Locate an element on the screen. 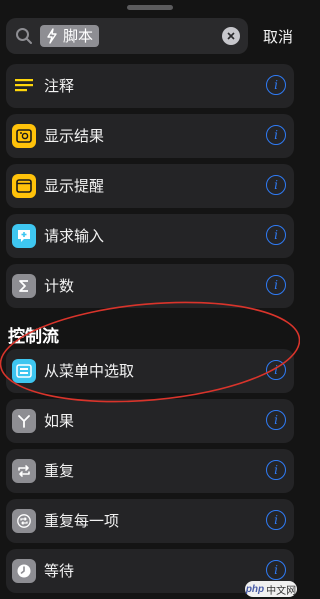 This screenshot has width=320, height=599. list-item-label: 等待 is located at coordinates (59, 571).